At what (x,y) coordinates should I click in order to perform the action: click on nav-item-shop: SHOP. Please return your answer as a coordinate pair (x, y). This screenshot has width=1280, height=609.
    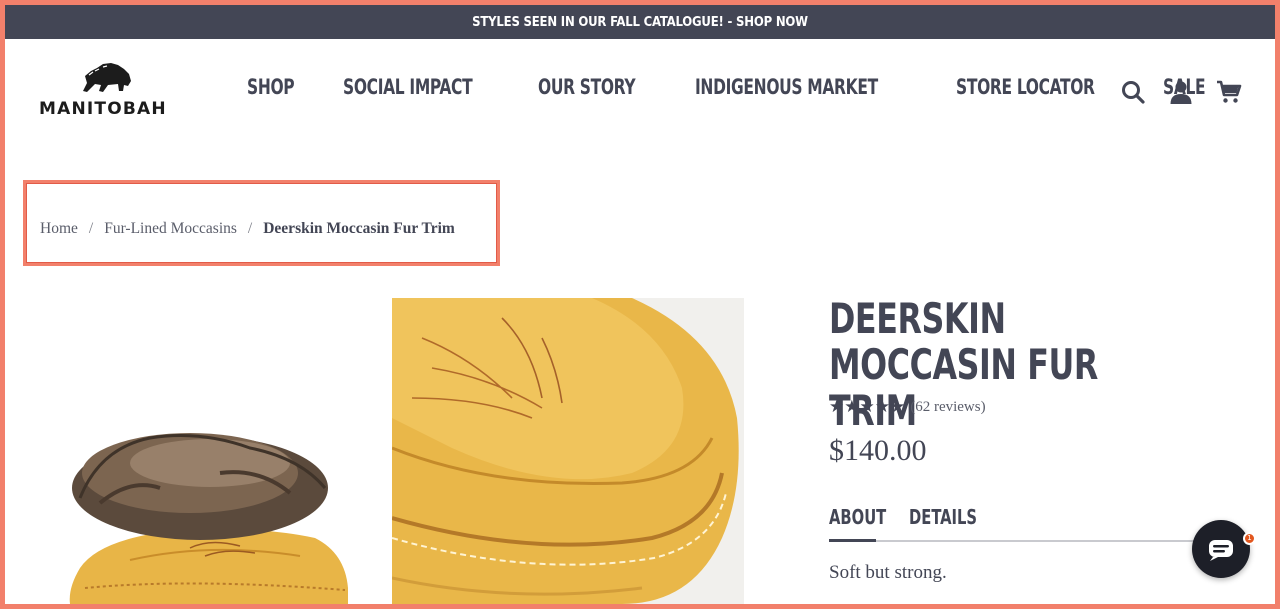
    Looking at the image, I should click on (271, 87).